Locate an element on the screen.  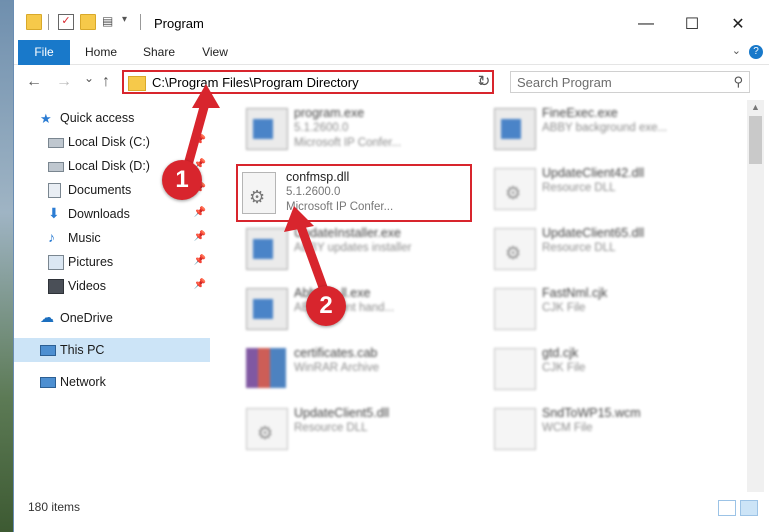
annotation-arrows is located at coordinates (255, 188).